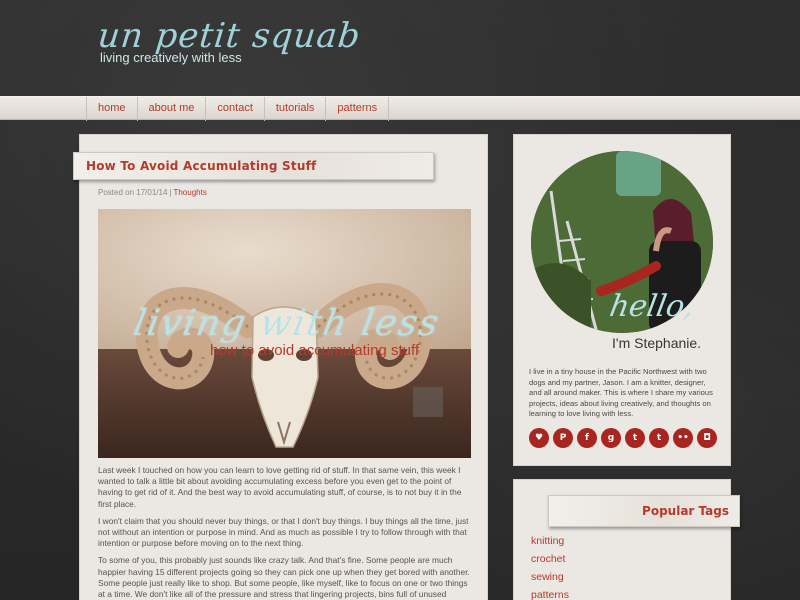 The width and height of the screenshot is (800, 600). Describe the element at coordinates (539, 438) in the screenshot. I see `heart-icon: ♥` at that location.